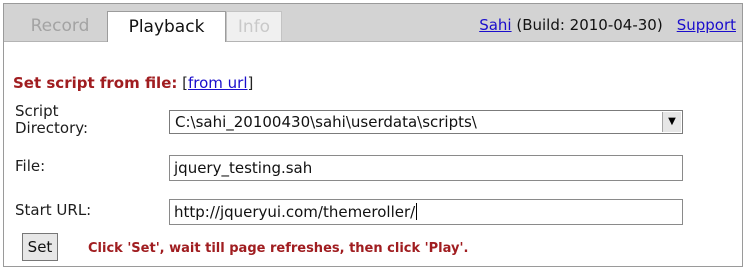 The width and height of the screenshot is (748, 272). Describe the element at coordinates (95, 83) in the screenshot. I see `heading-label: Set script from file:` at that location.